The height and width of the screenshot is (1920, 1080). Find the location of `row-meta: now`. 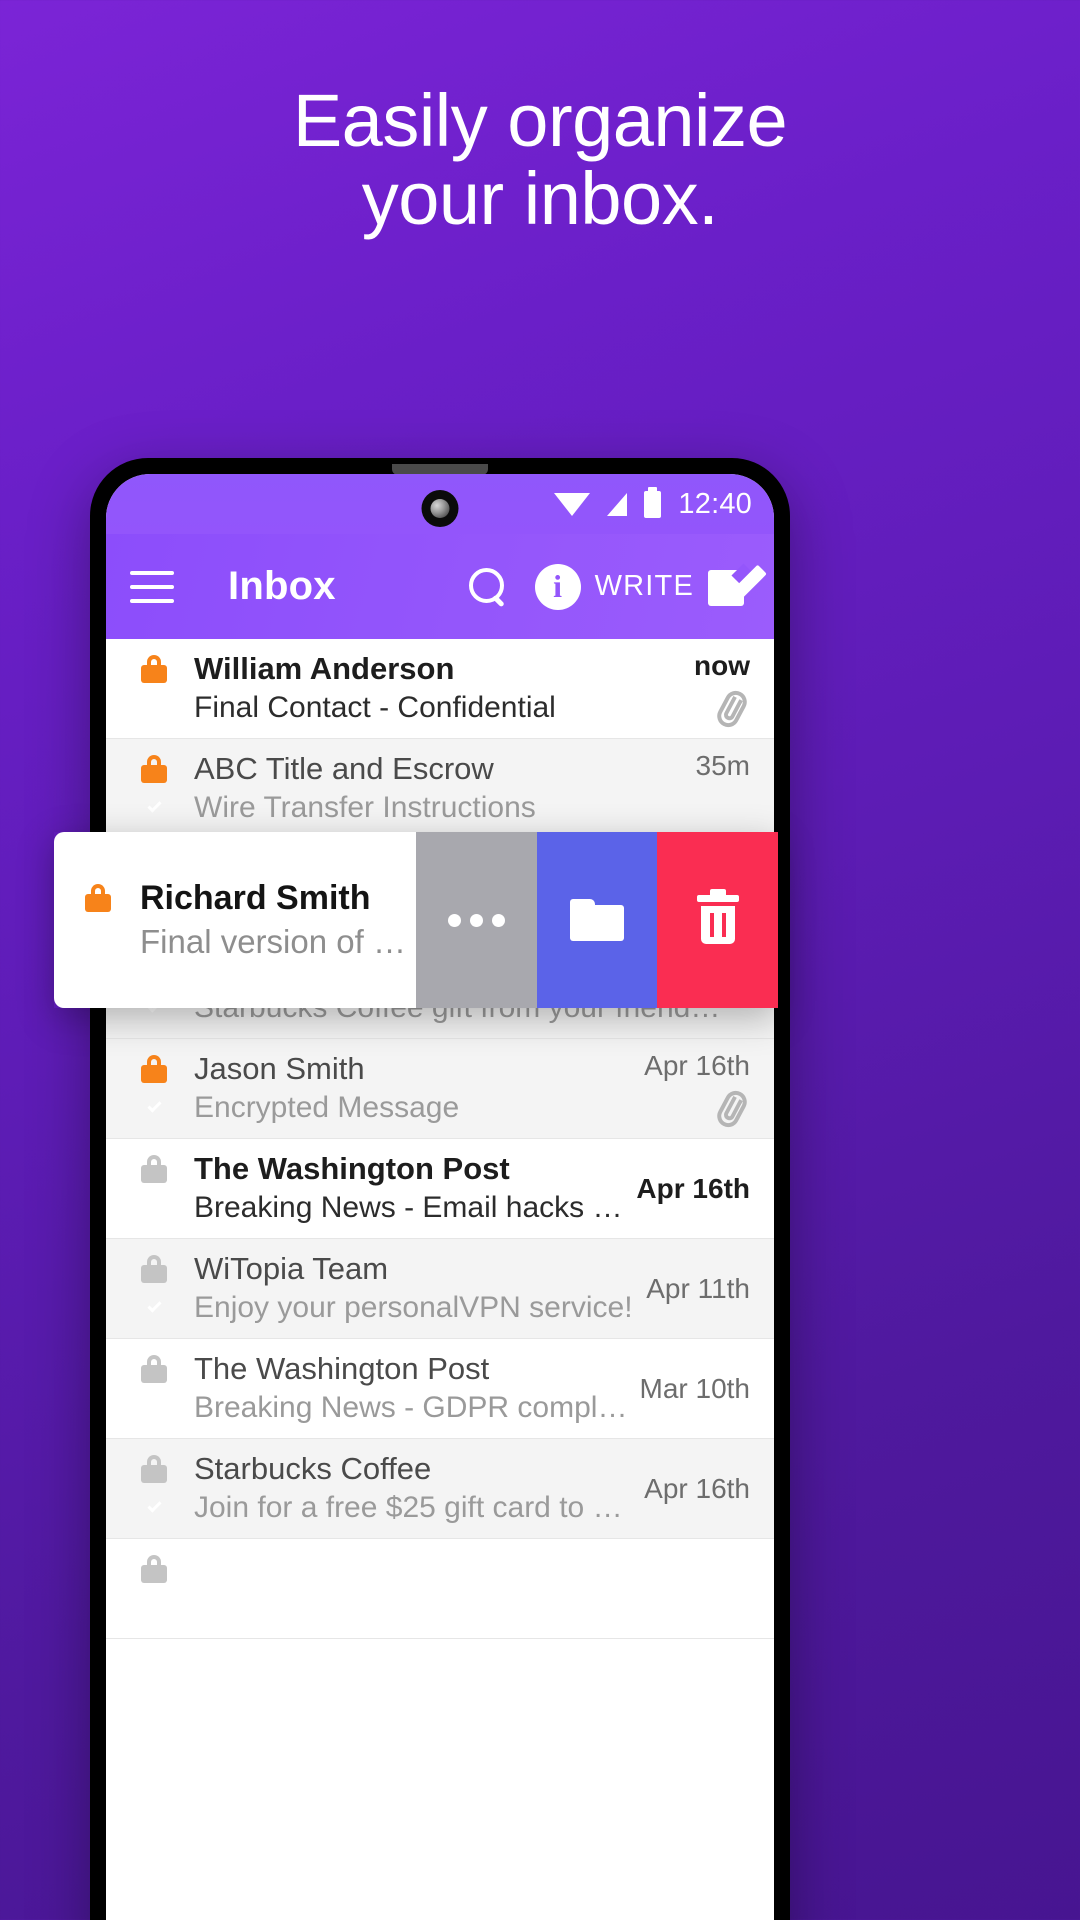

row-meta: now is located at coordinates (717, 690).